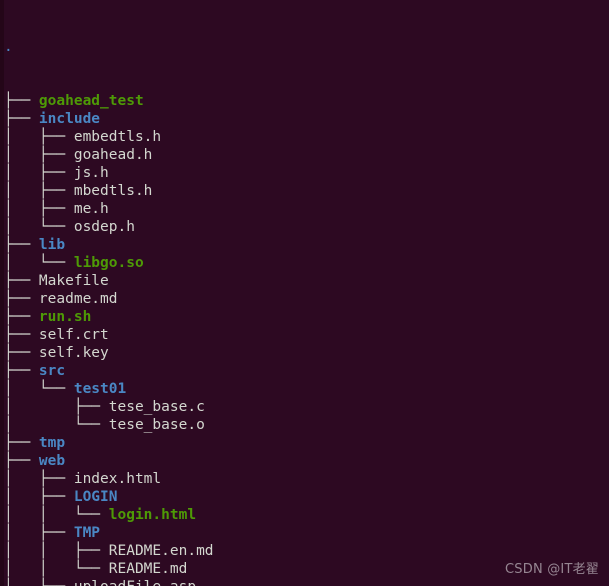 The height and width of the screenshot is (586, 609). What do you see at coordinates (306, 101) in the screenshot?
I see `tree-row: ├── goahead_test` at bounding box center [306, 101].